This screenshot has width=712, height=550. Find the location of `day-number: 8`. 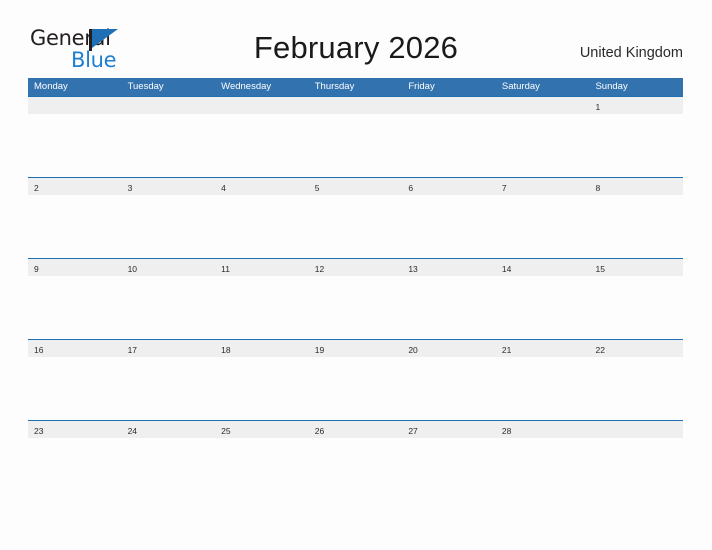

day-number: 8 is located at coordinates (598, 188).